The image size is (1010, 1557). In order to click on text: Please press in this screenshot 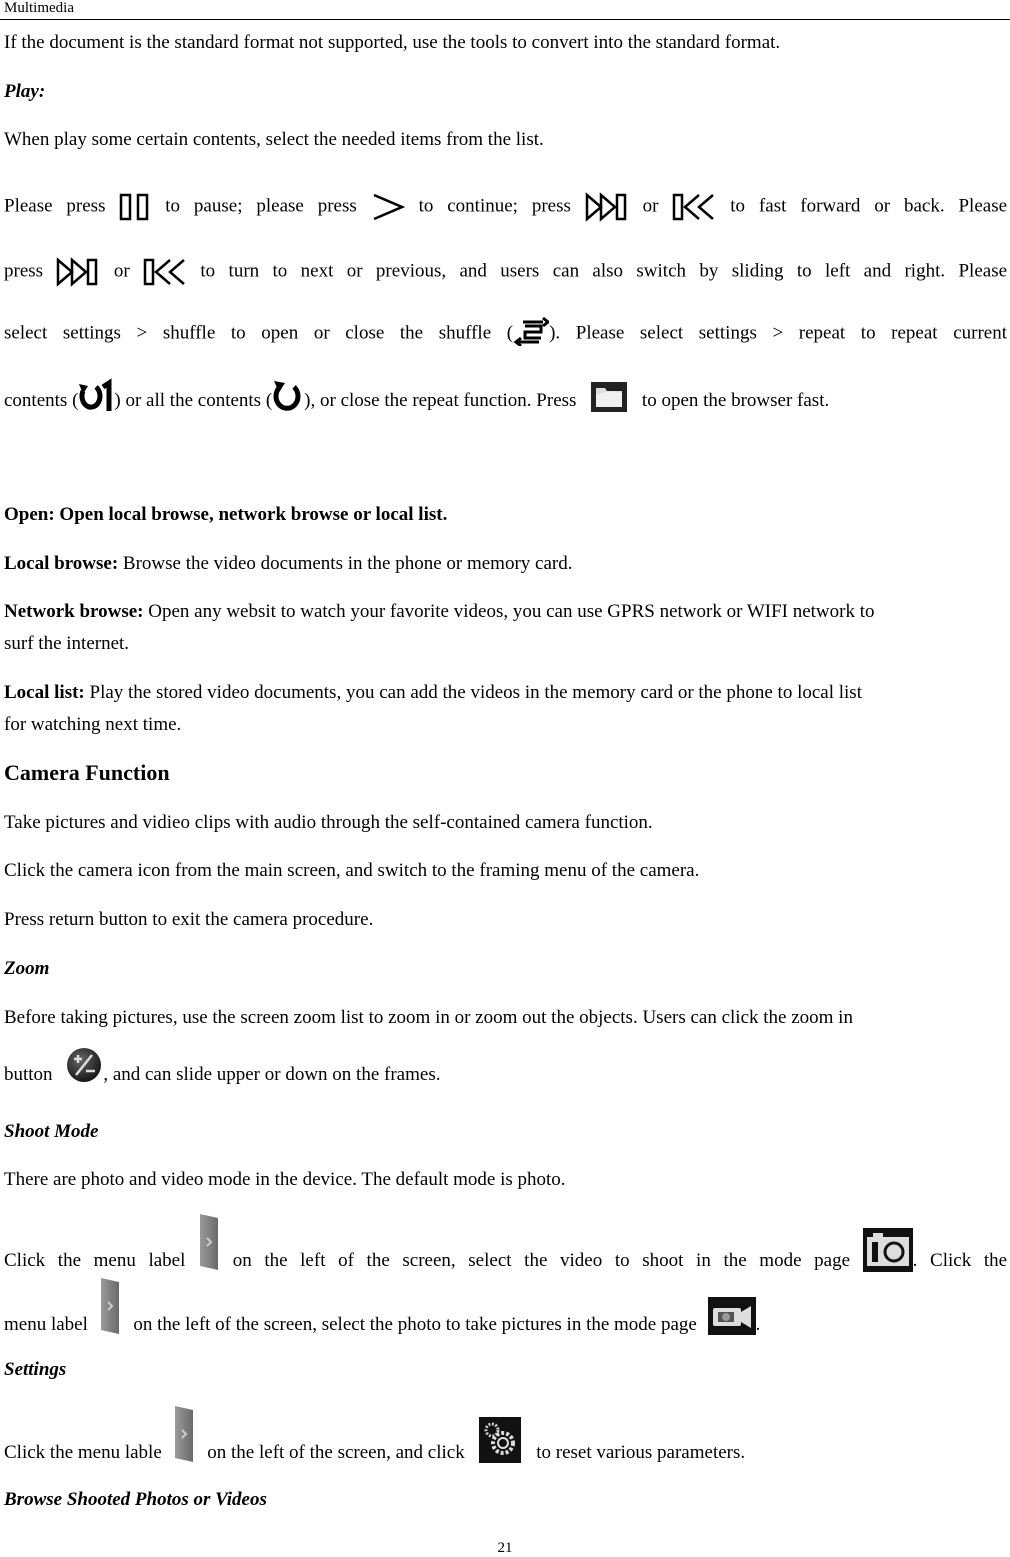, I will do `click(55, 206)`.